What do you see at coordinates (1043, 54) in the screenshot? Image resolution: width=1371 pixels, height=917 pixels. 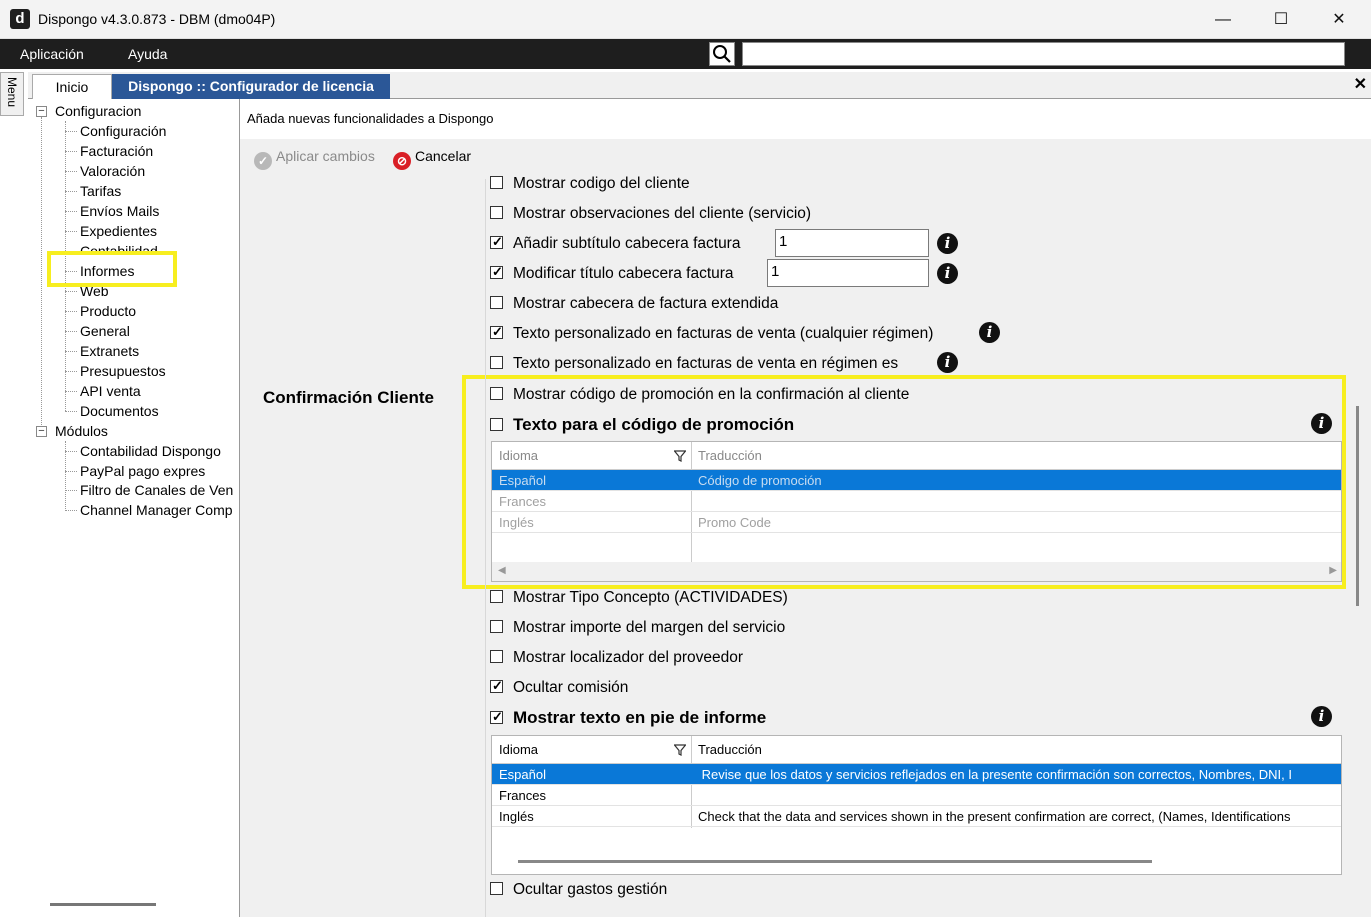 I see `search-input` at bounding box center [1043, 54].